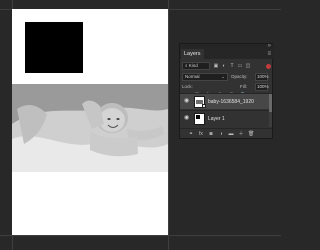 The height and width of the screenshot is (250, 320). What do you see at coordinates (193, 65) in the screenshot?
I see `filter-kind-label: Kind` at bounding box center [193, 65].